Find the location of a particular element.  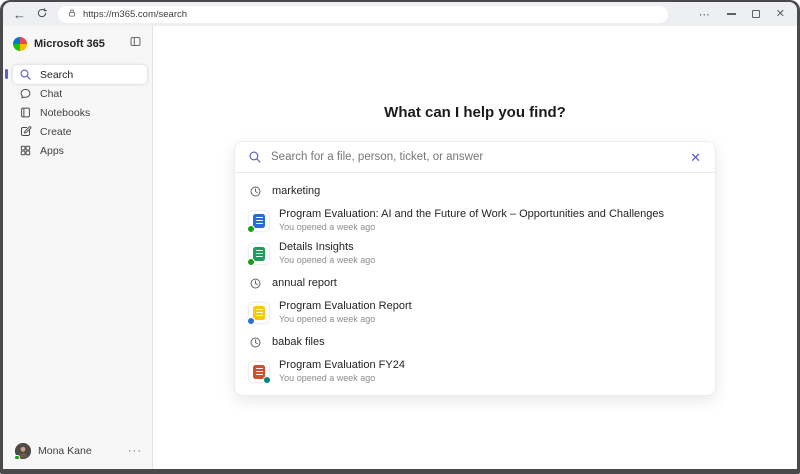

sidebar-nav: Search Chat Notebooks Create Apps is located at coordinates (77, 112).